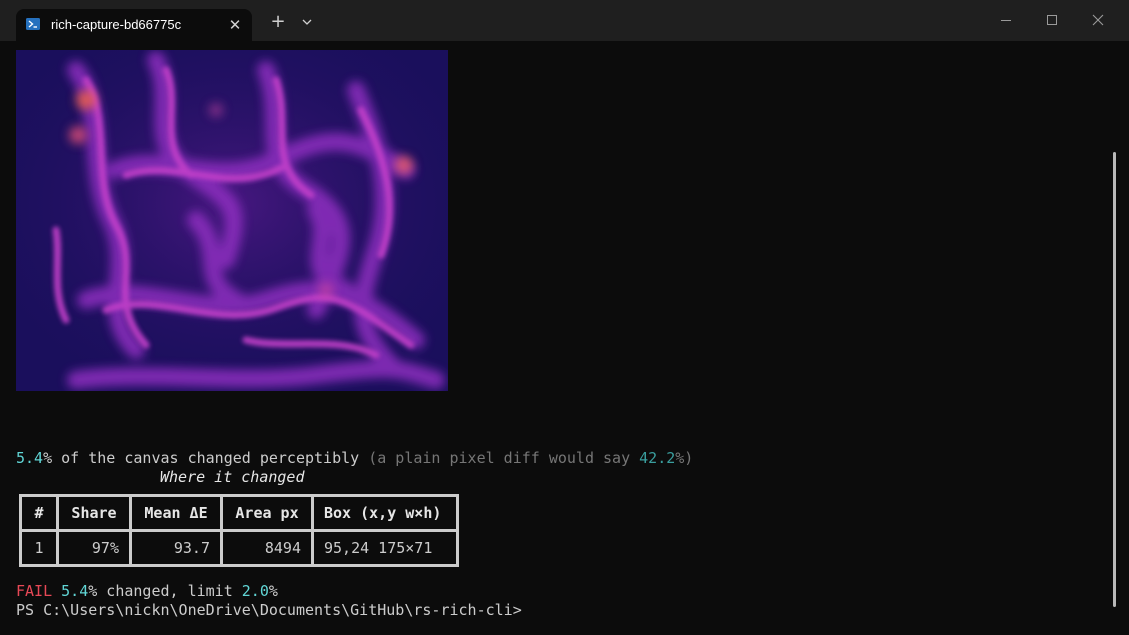  Describe the element at coordinates (94, 548) in the screenshot. I see `cell-share: 97%` at that location.